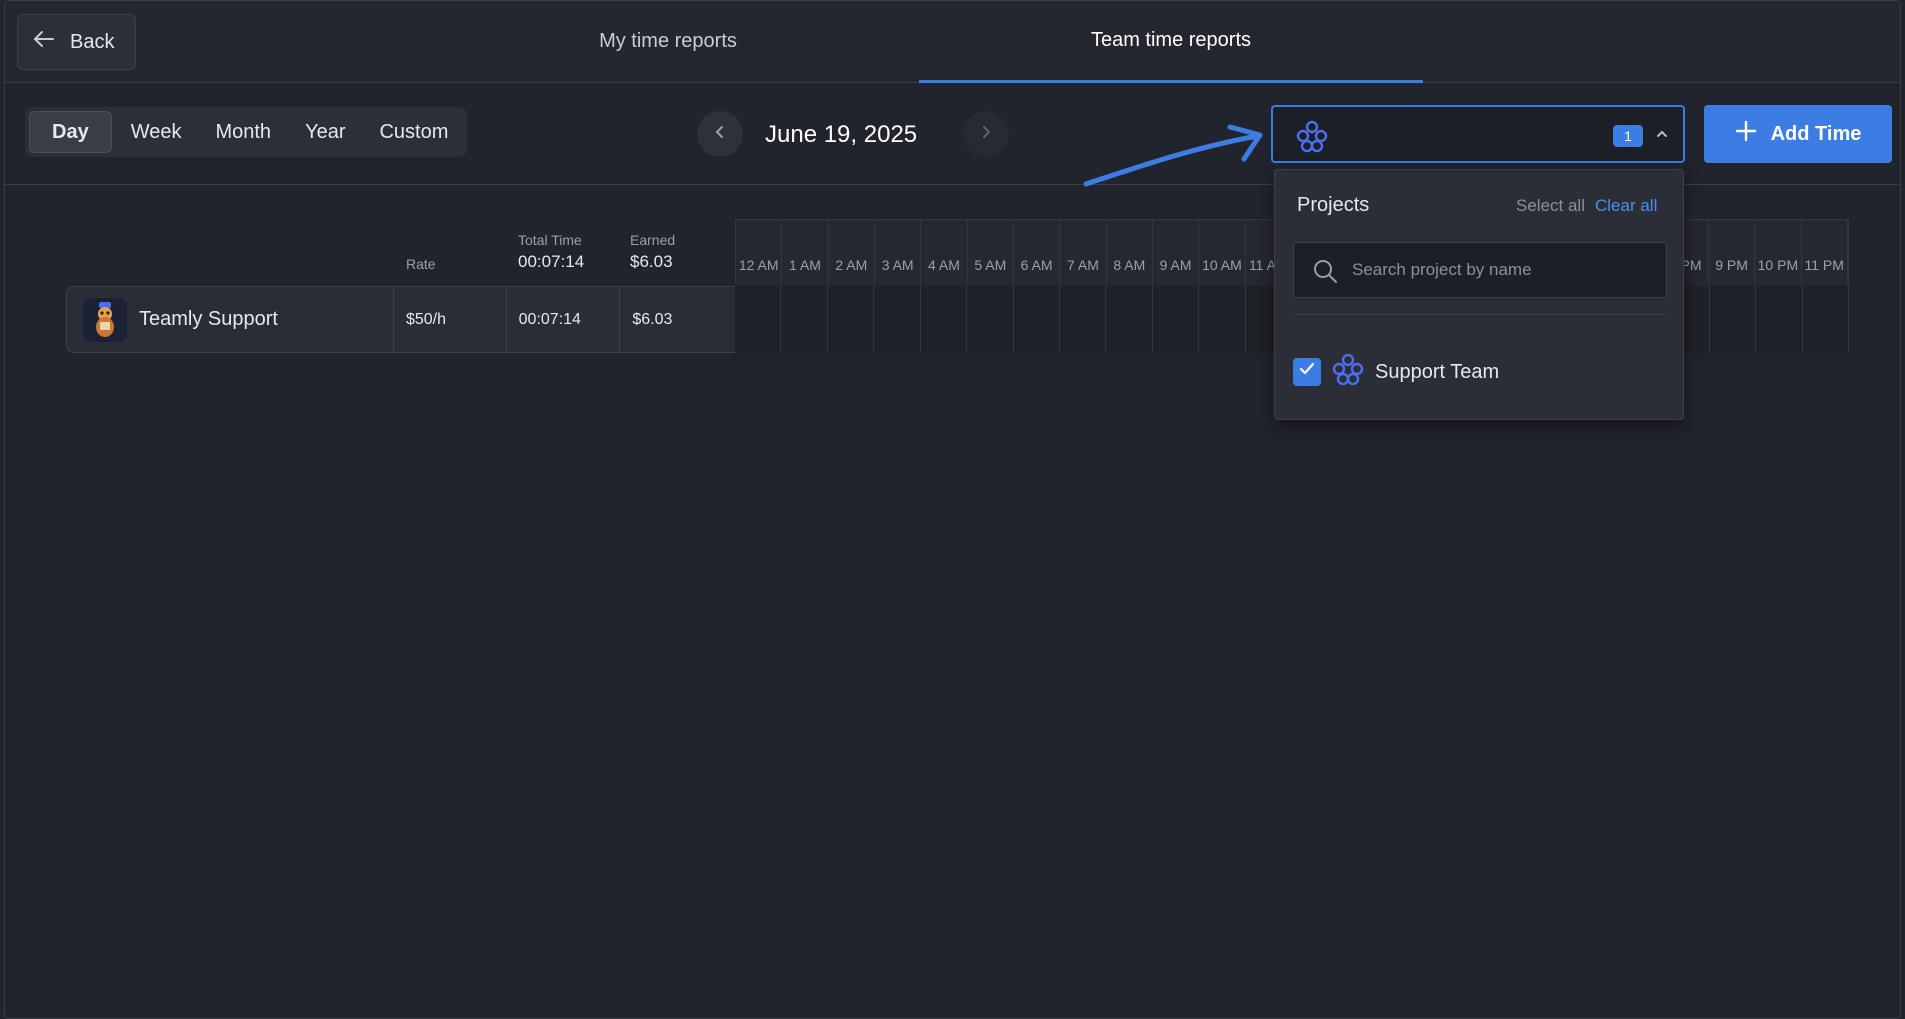 This screenshot has height=1019, width=1905. I want to click on chevron-left-icon, so click(720, 134).